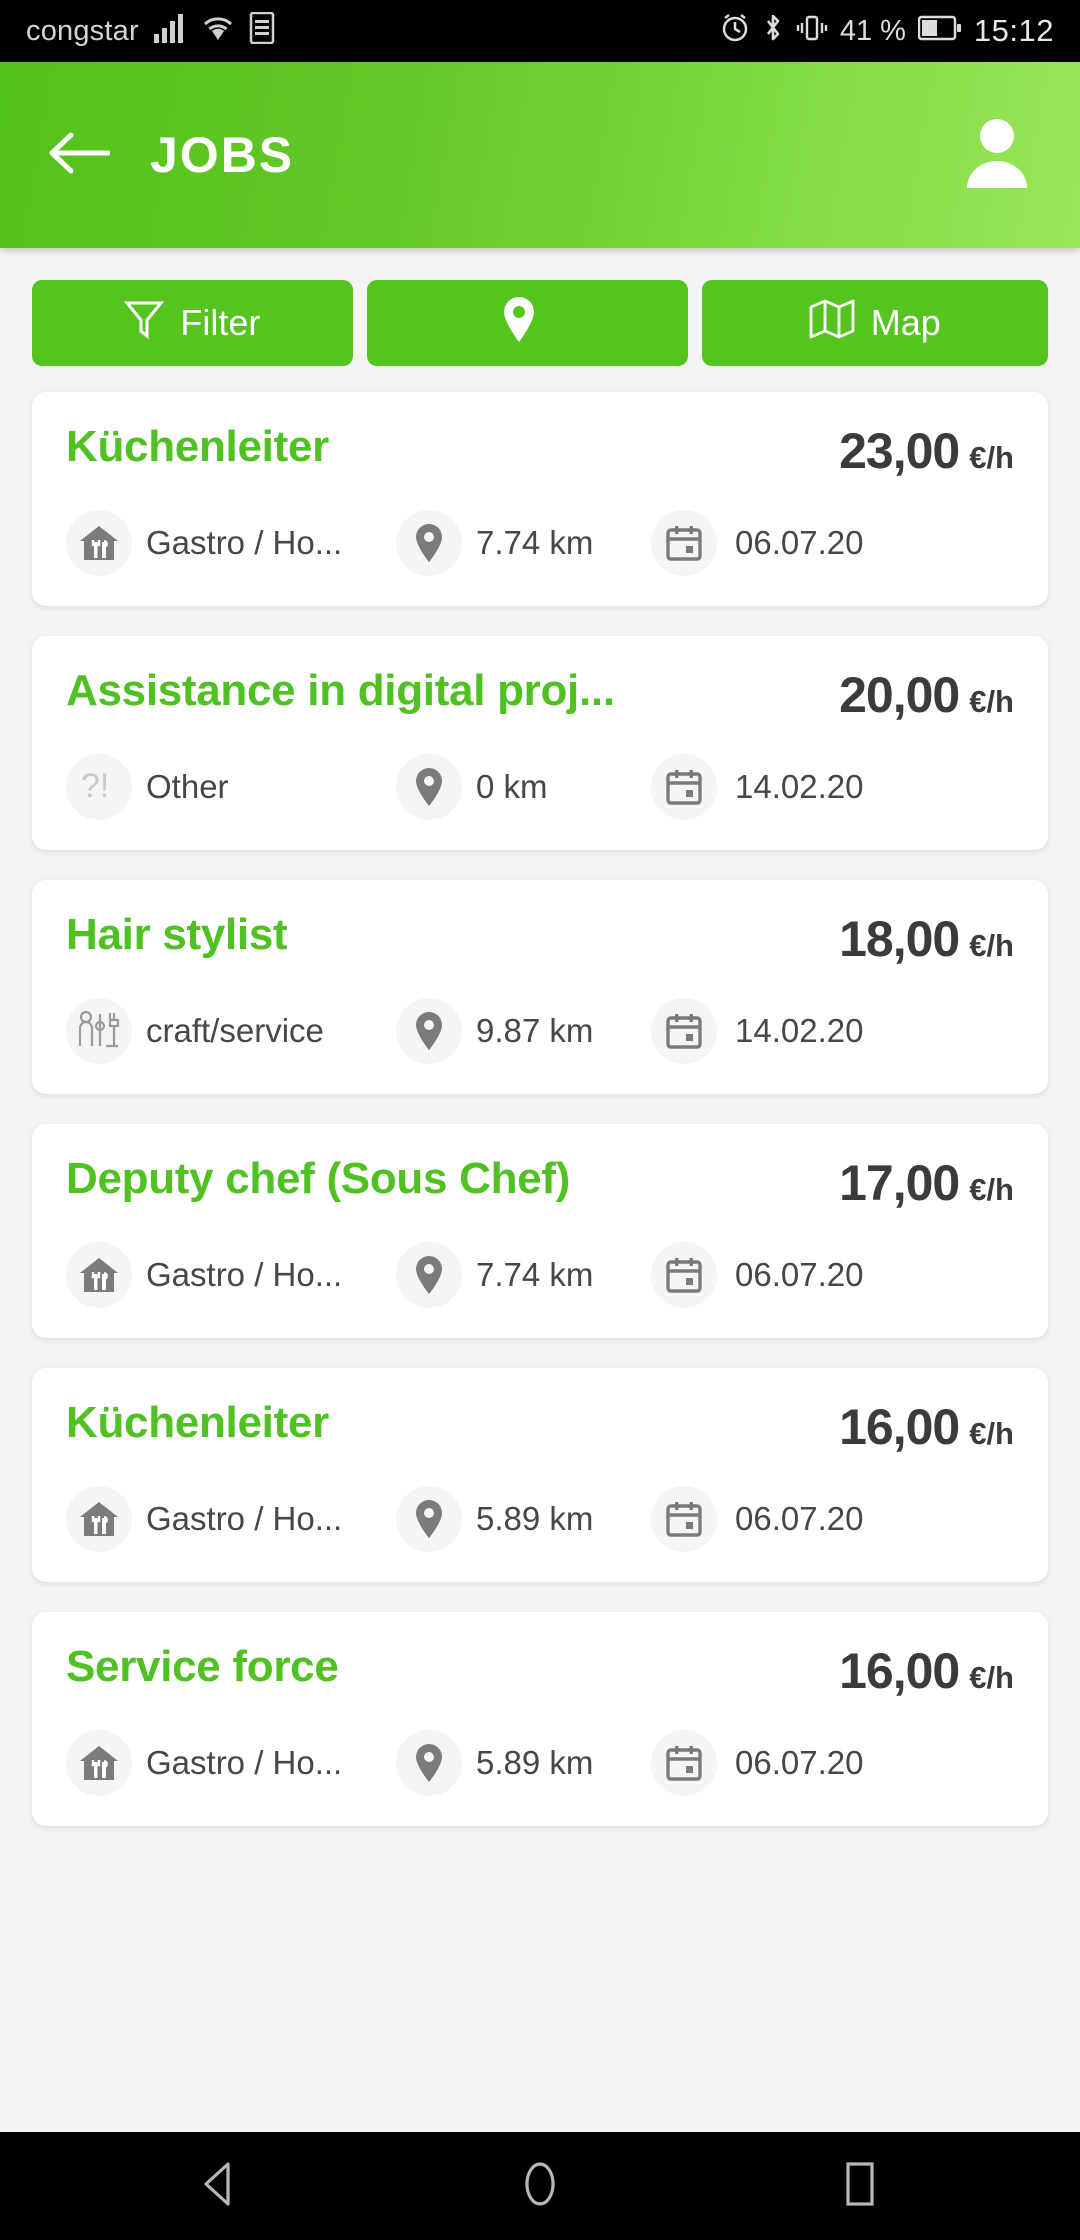  I want to click on signal-bars-icon, so click(170, 31).